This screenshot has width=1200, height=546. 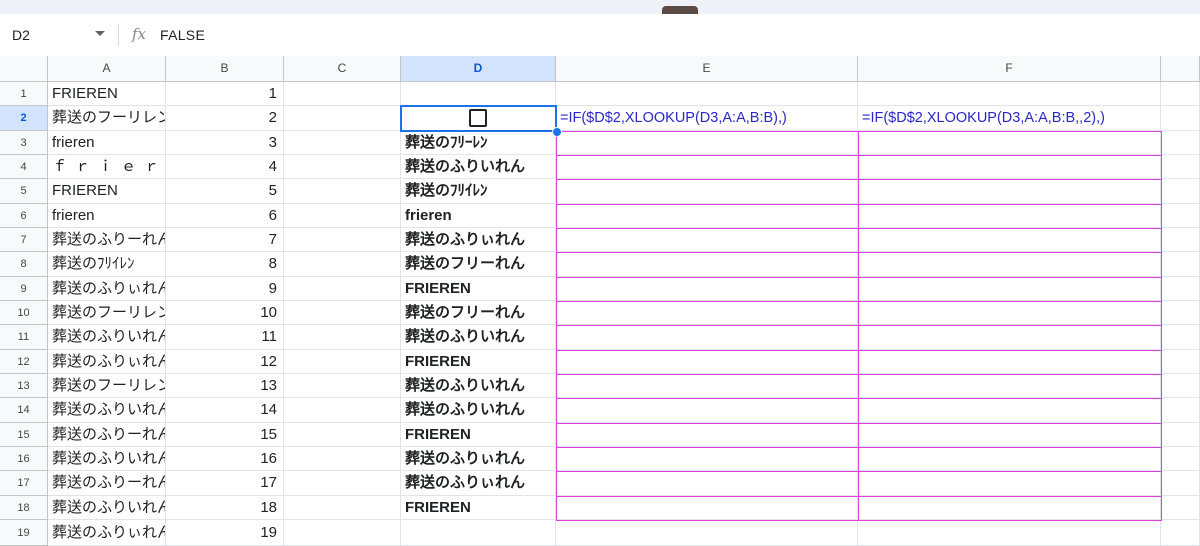 What do you see at coordinates (707, 69) in the screenshot?
I see `column-header-e: E` at bounding box center [707, 69].